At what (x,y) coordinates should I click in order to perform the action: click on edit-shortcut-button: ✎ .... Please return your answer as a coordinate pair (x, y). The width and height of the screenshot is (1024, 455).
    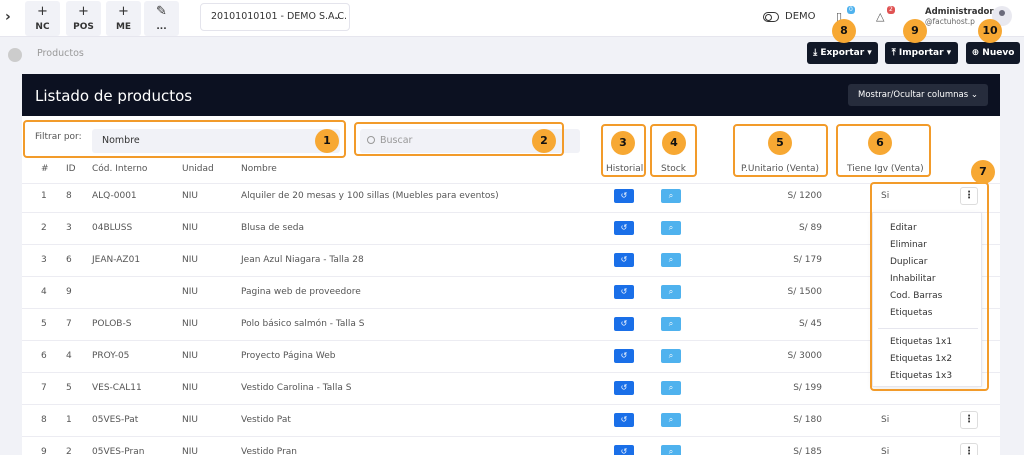
    Looking at the image, I should click on (161, 18).